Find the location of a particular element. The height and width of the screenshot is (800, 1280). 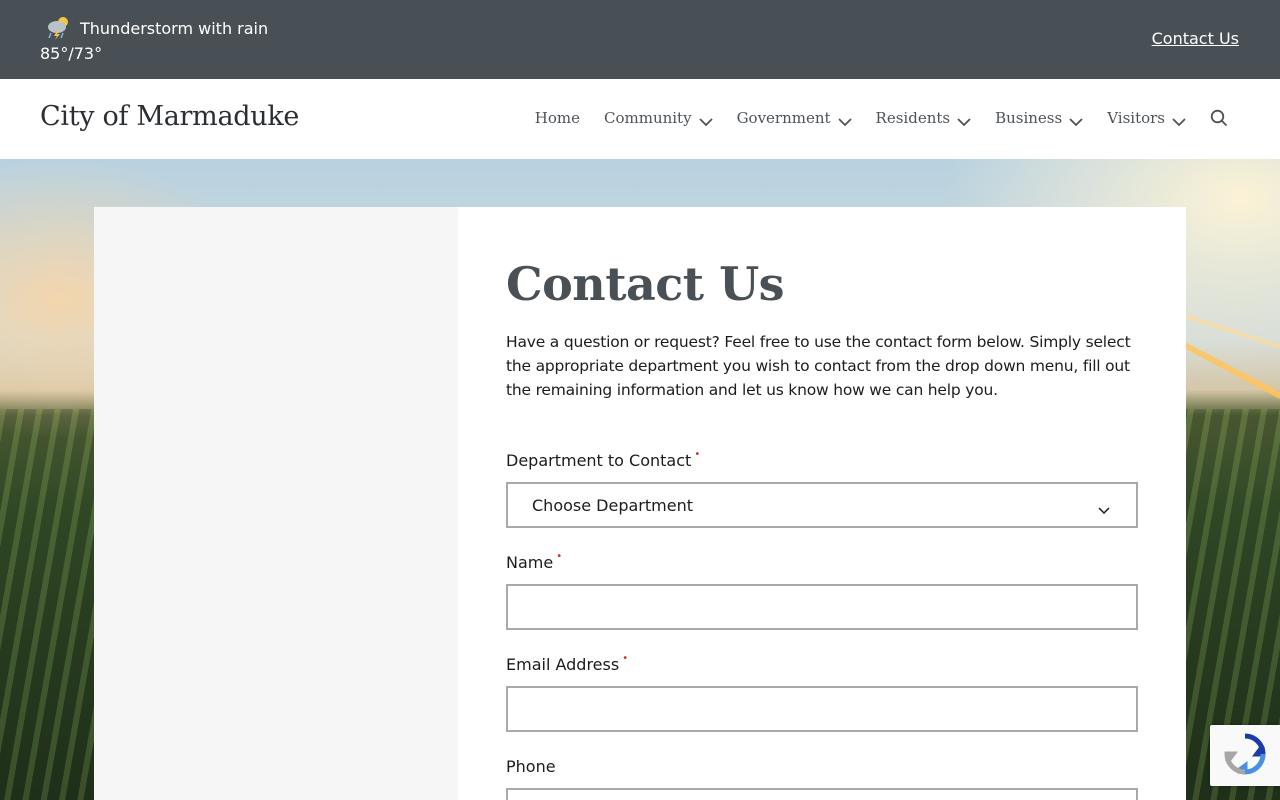

site-title: City of Marmaduke is located at coordinates (169, 116).